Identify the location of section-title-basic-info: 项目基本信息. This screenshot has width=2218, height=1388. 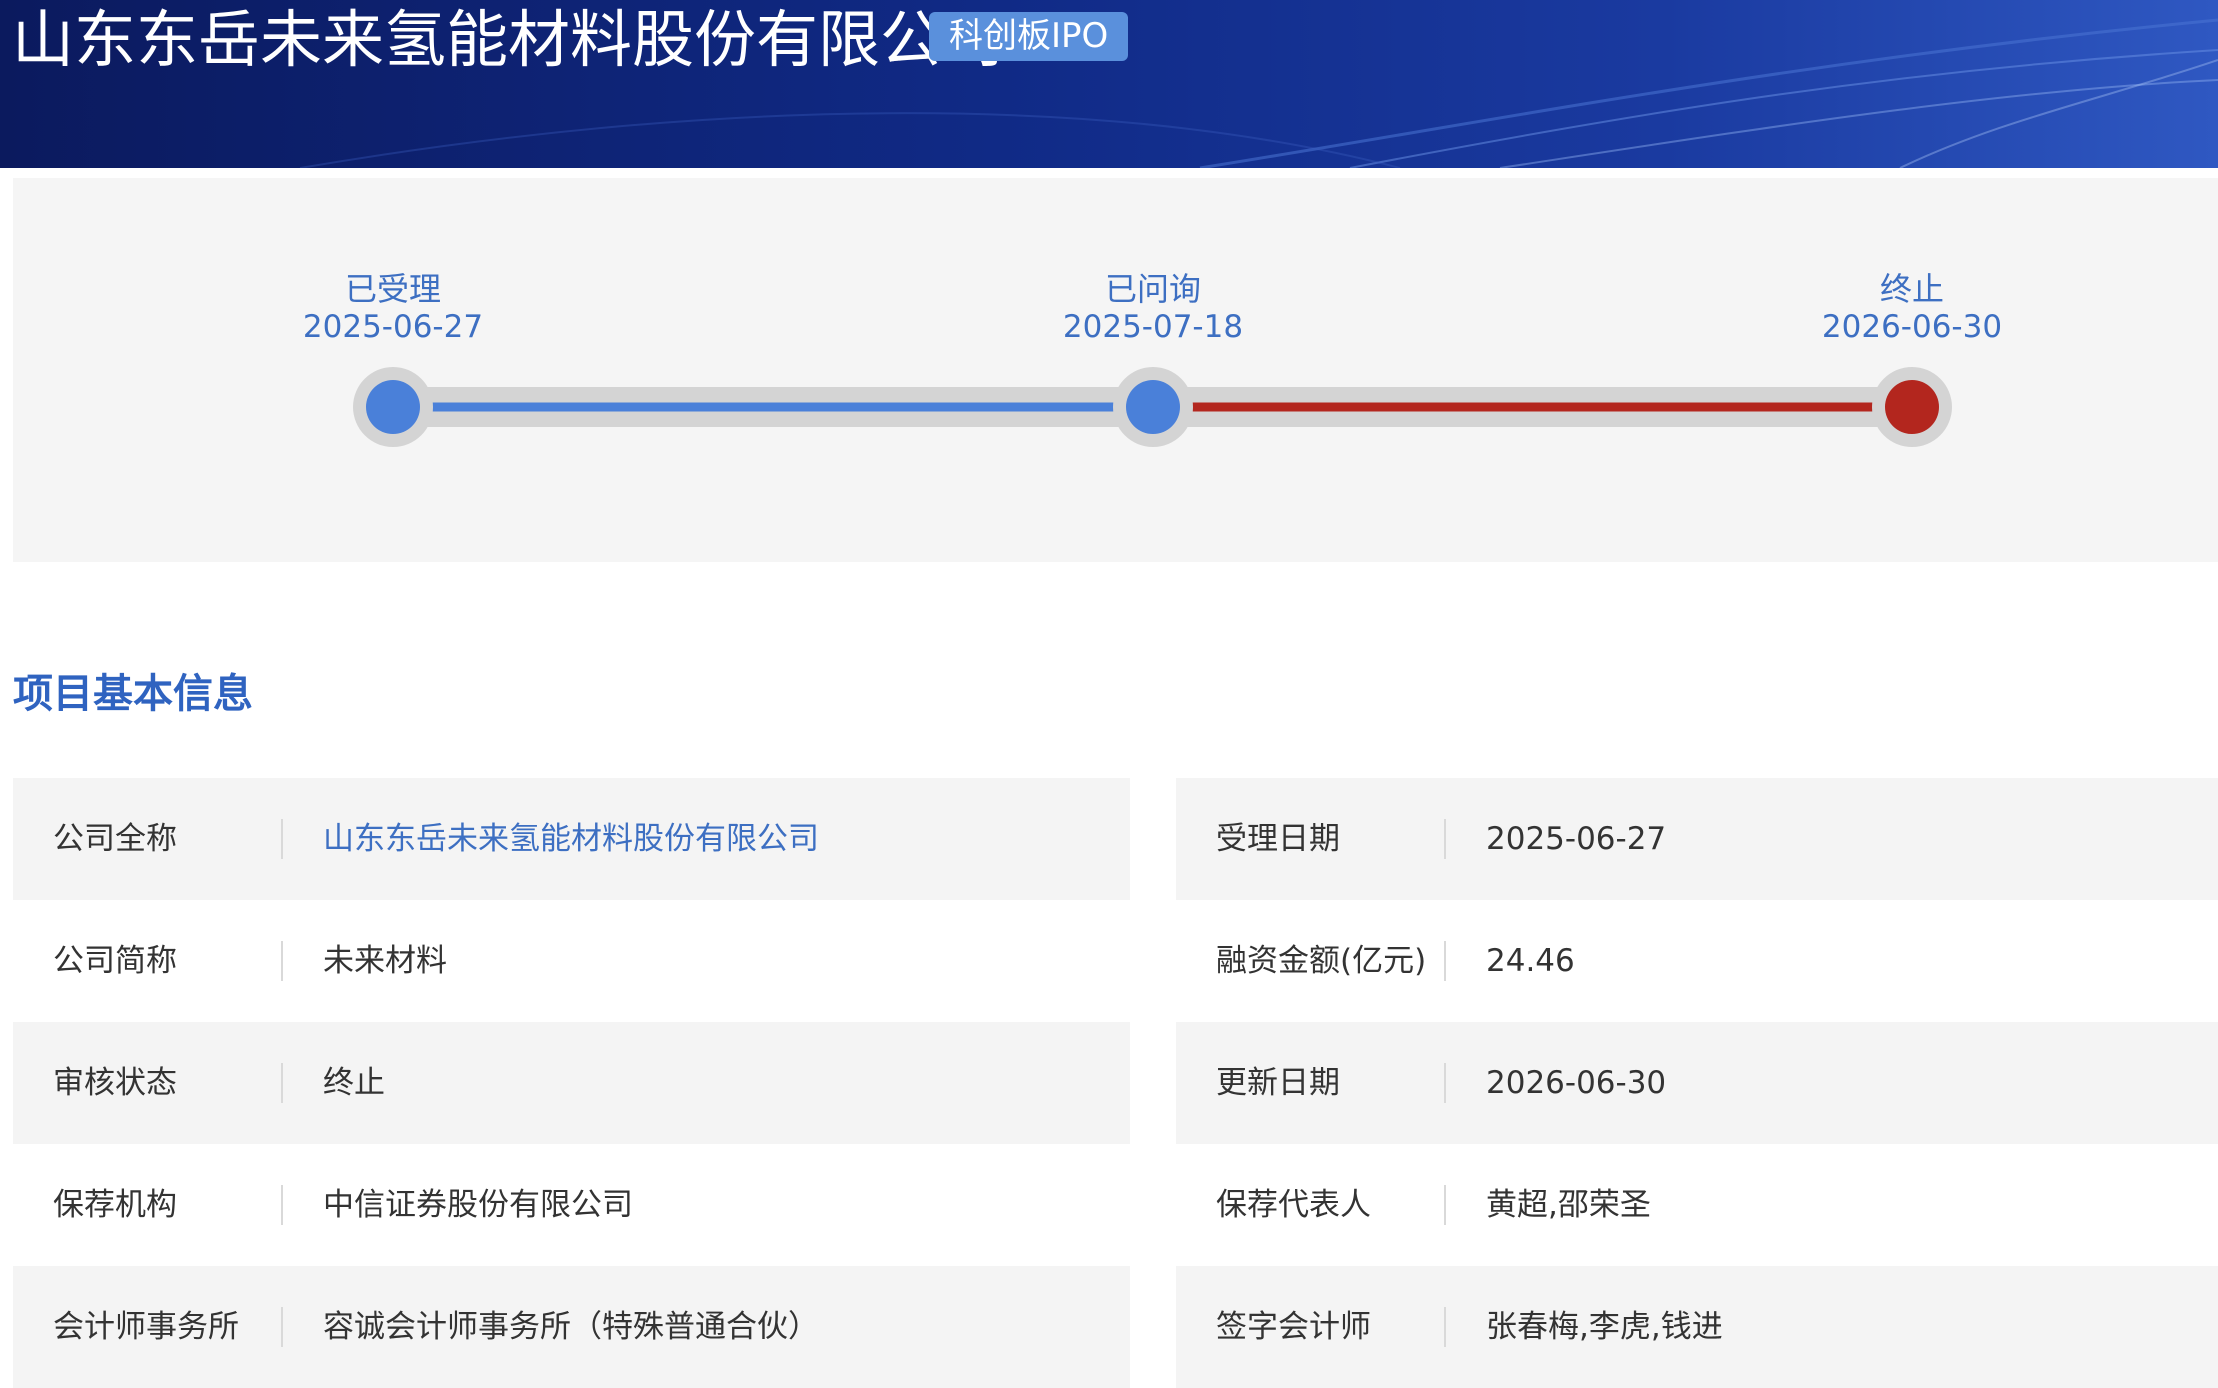
(133, 694).